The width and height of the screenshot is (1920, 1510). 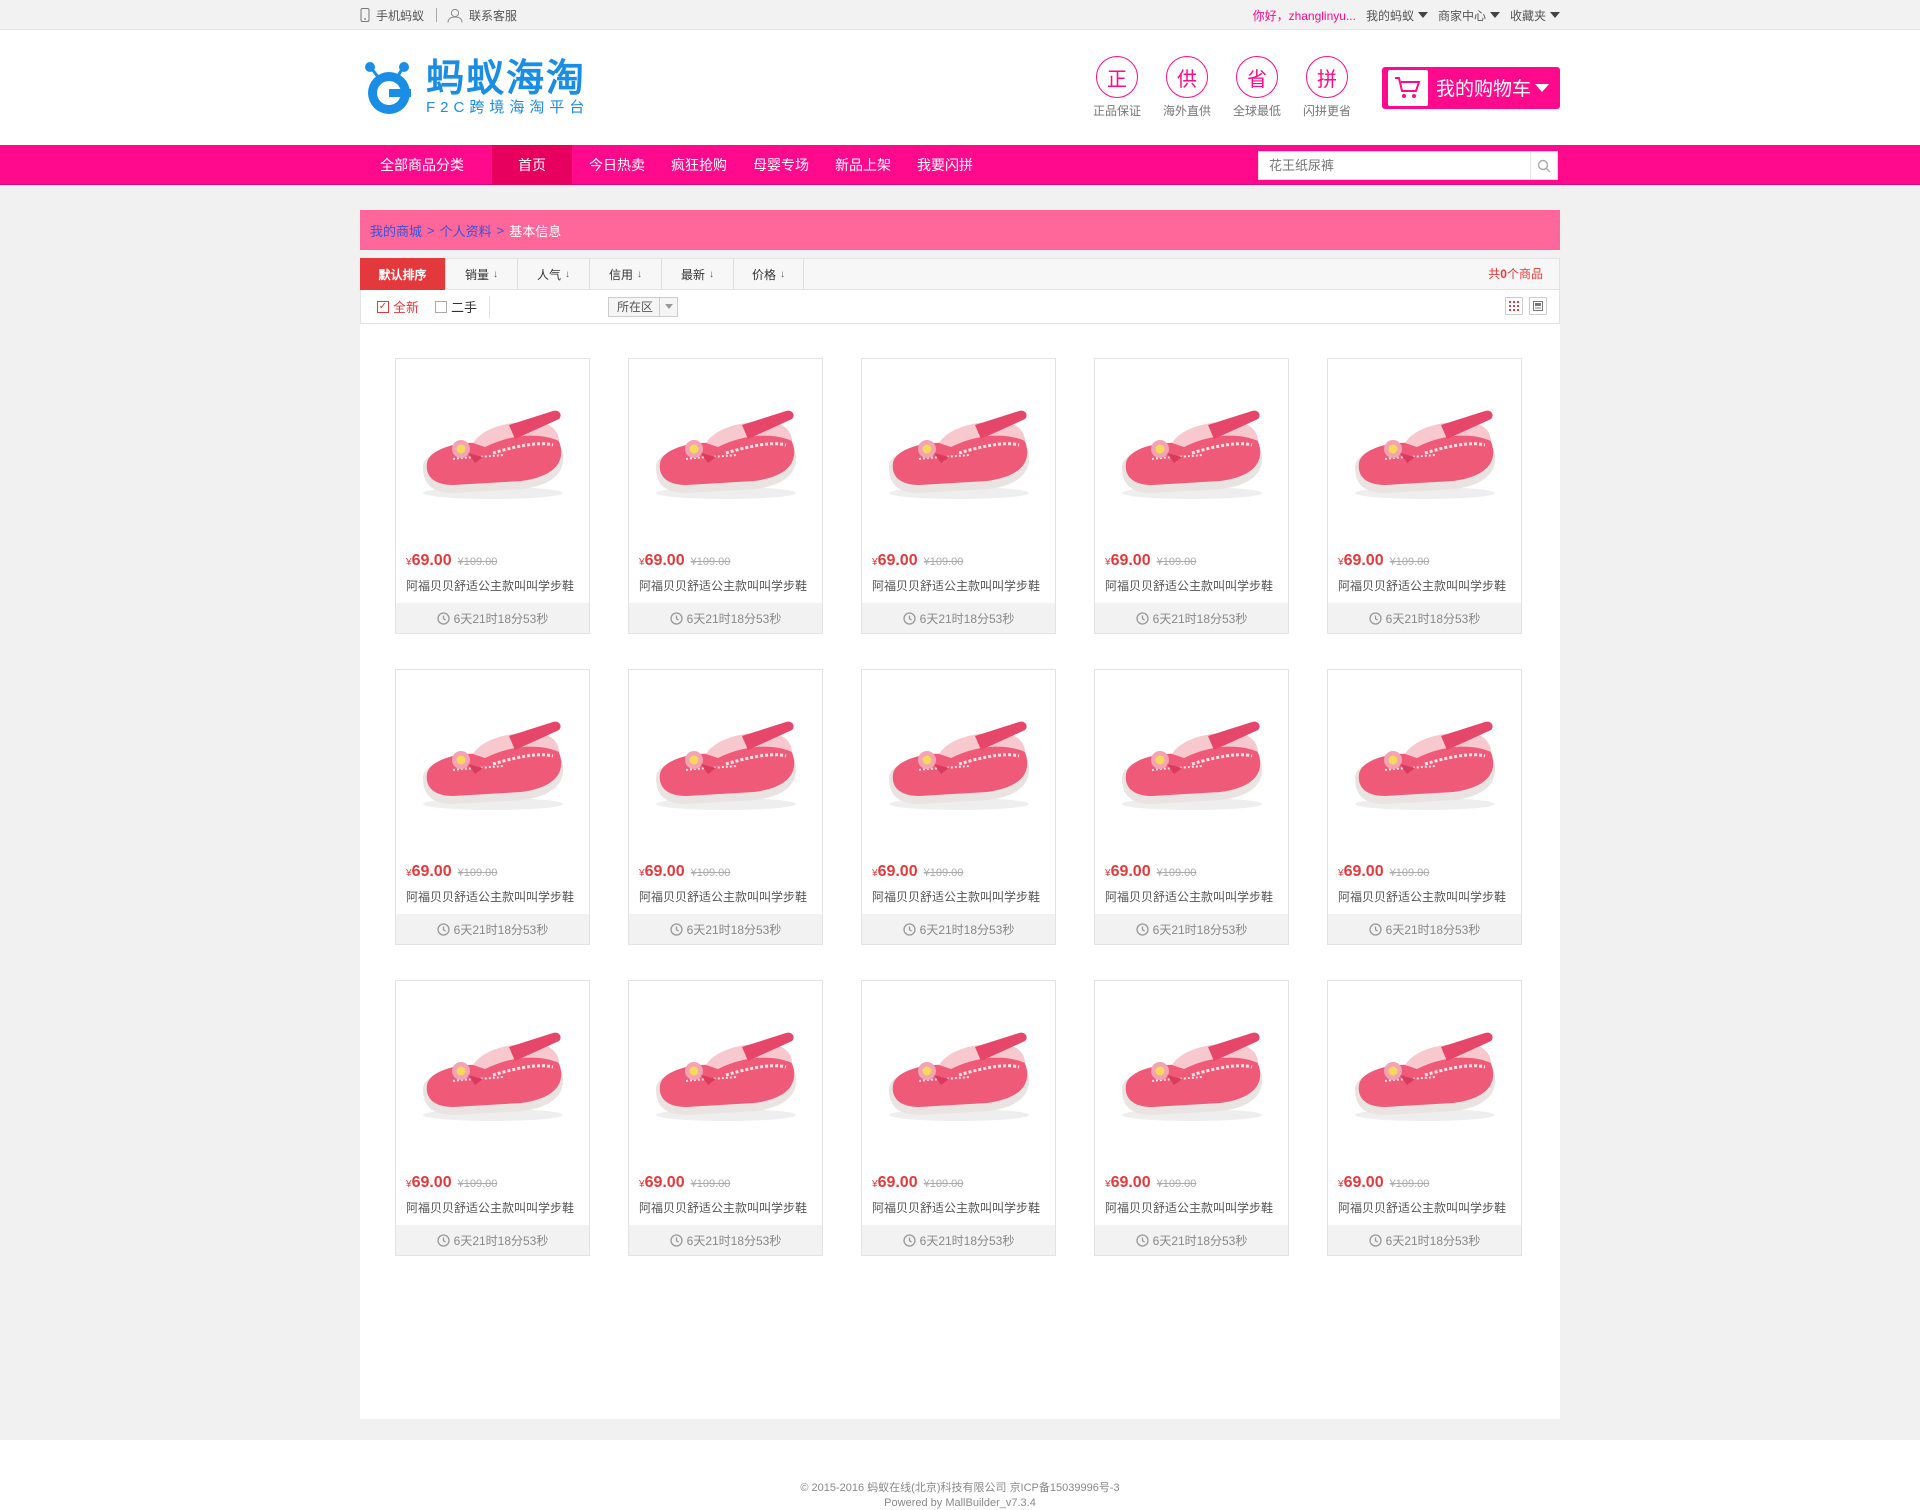 I want to click on nav-home: 首页, so click(x=532, y=165).